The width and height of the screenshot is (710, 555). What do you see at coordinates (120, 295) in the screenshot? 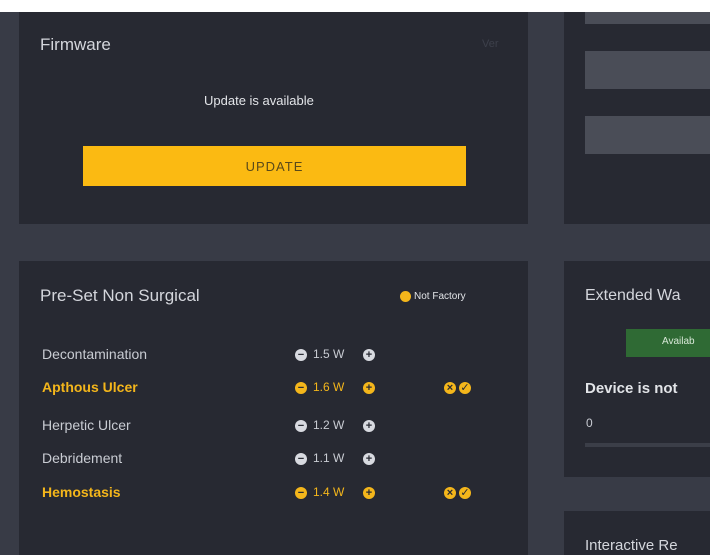
I see `preset-title: Pre-Set Non Surgical` at bounding box center [120, 295].